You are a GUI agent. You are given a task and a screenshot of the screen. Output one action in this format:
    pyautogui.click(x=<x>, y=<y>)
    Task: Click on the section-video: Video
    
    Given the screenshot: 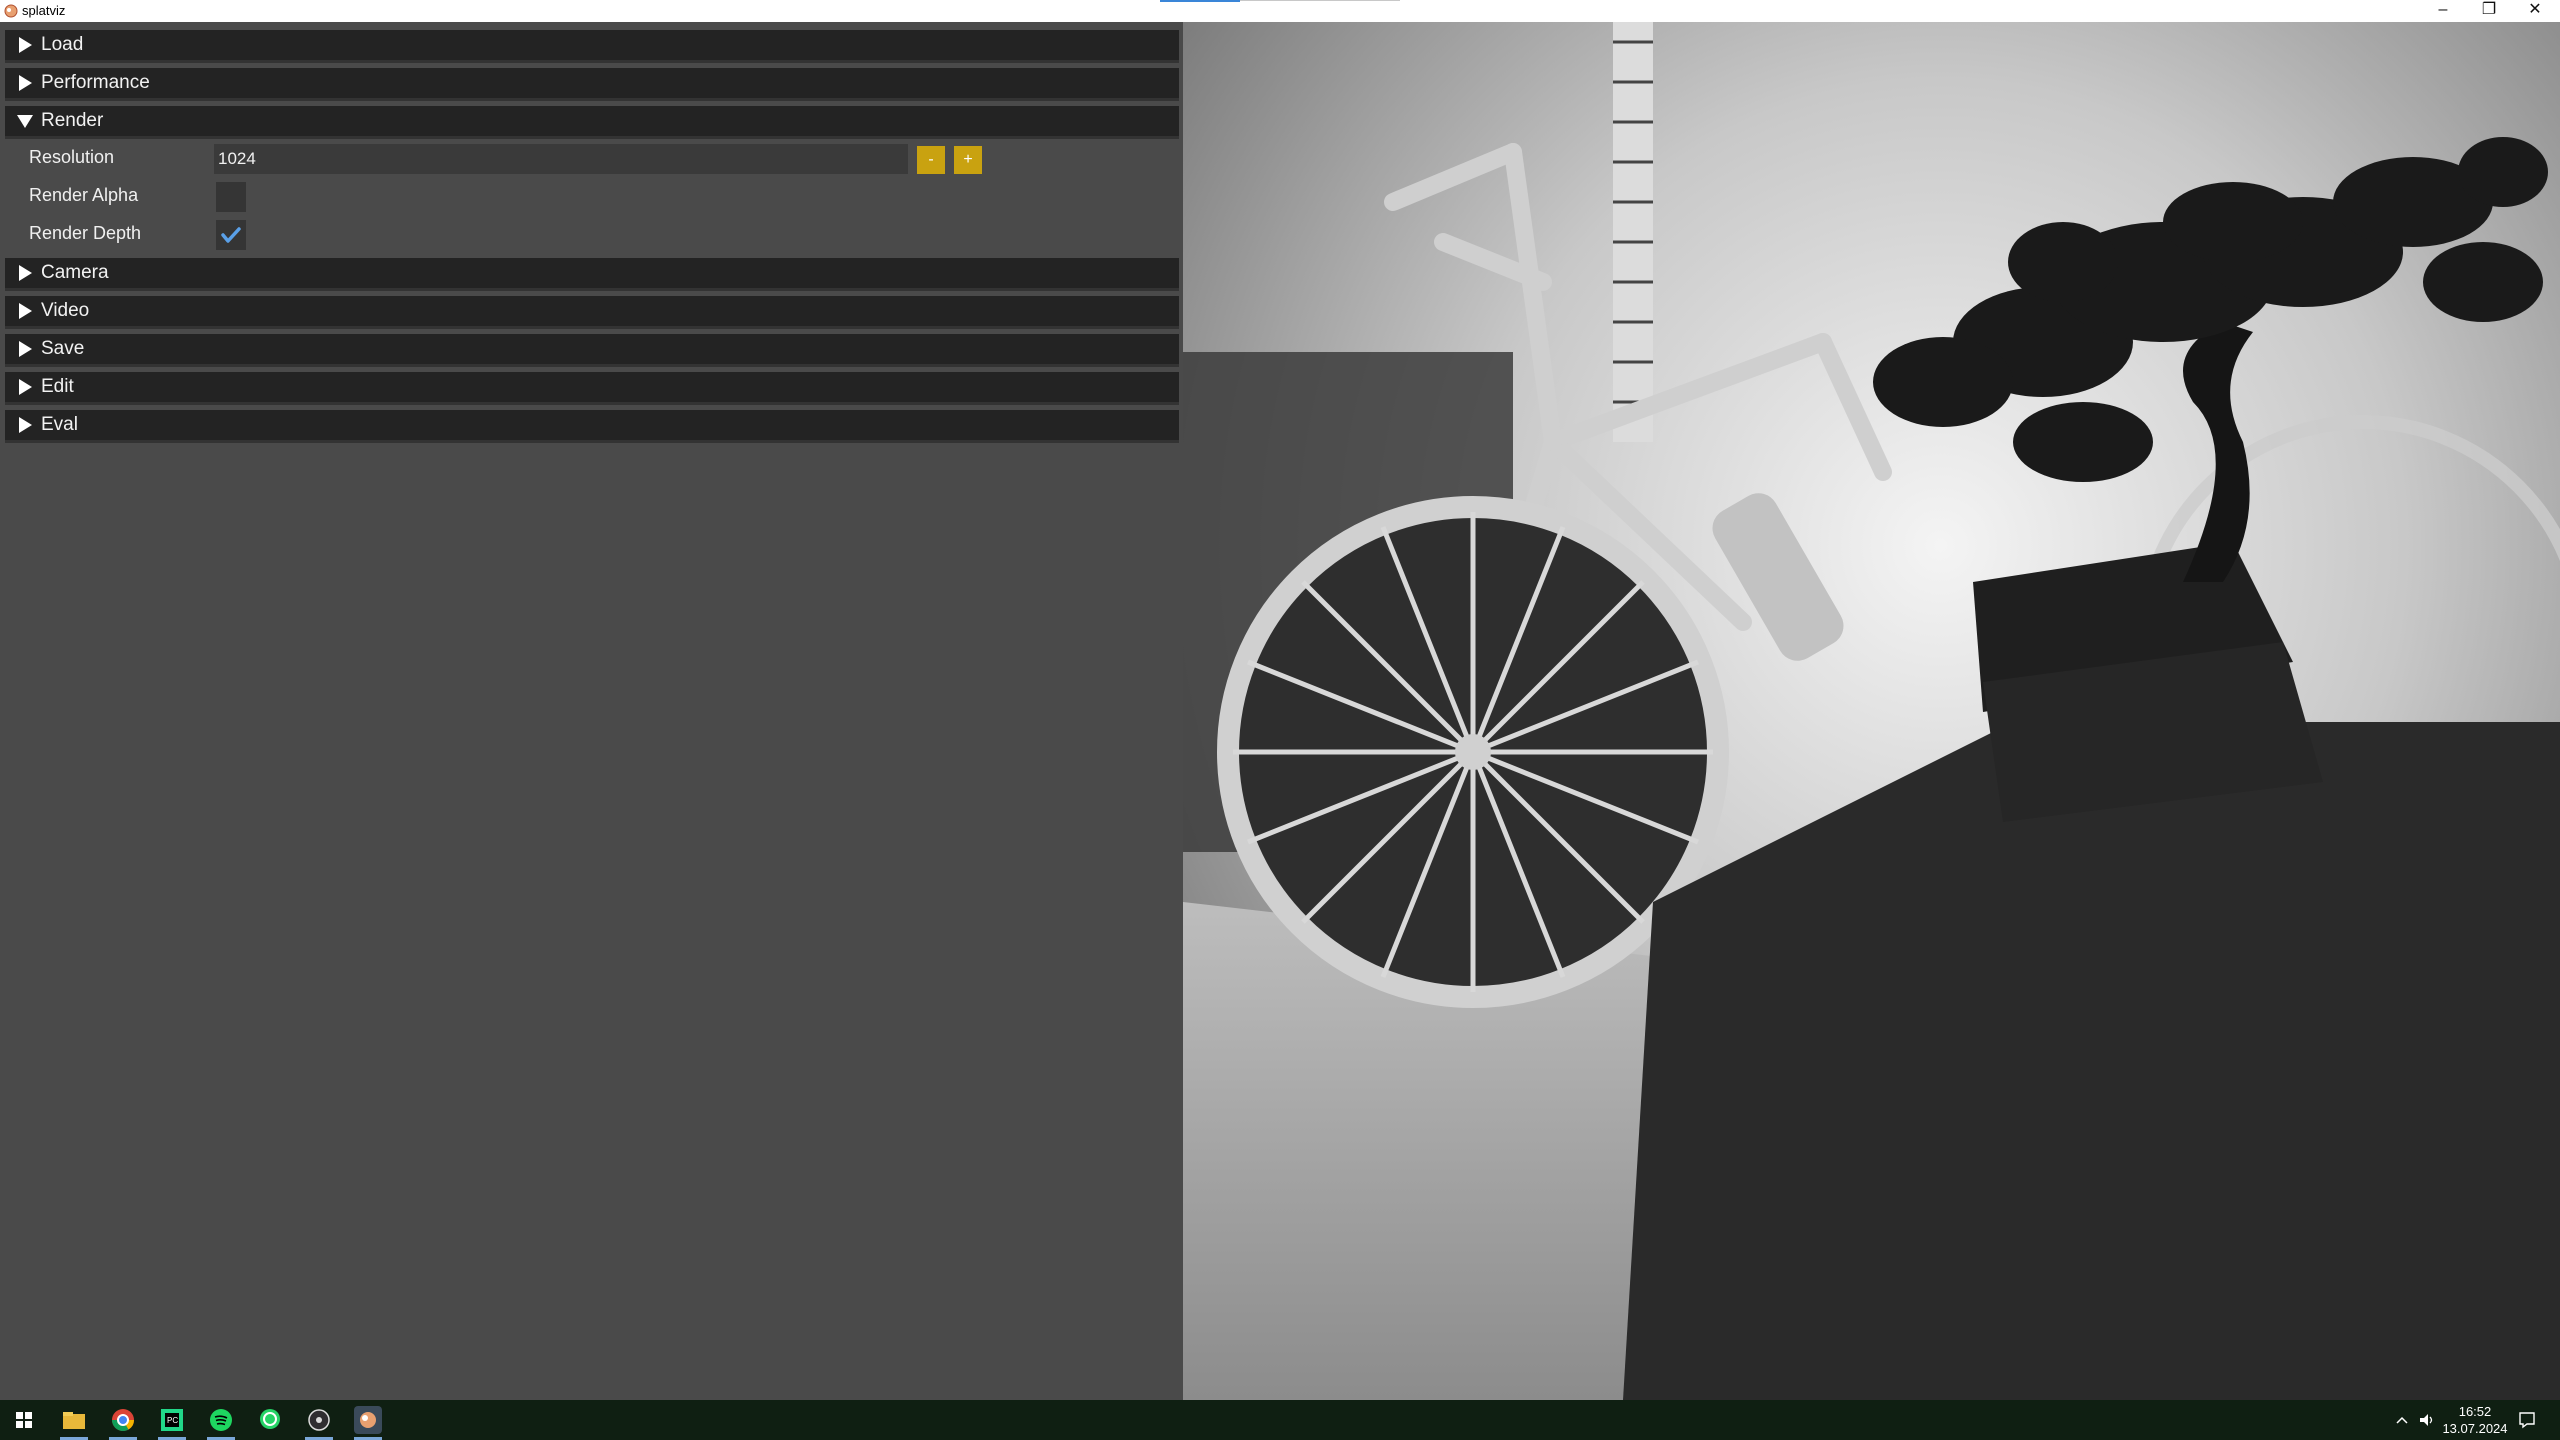 What is the action you would take?
    pyautogui.click(x=592, y=311)
    